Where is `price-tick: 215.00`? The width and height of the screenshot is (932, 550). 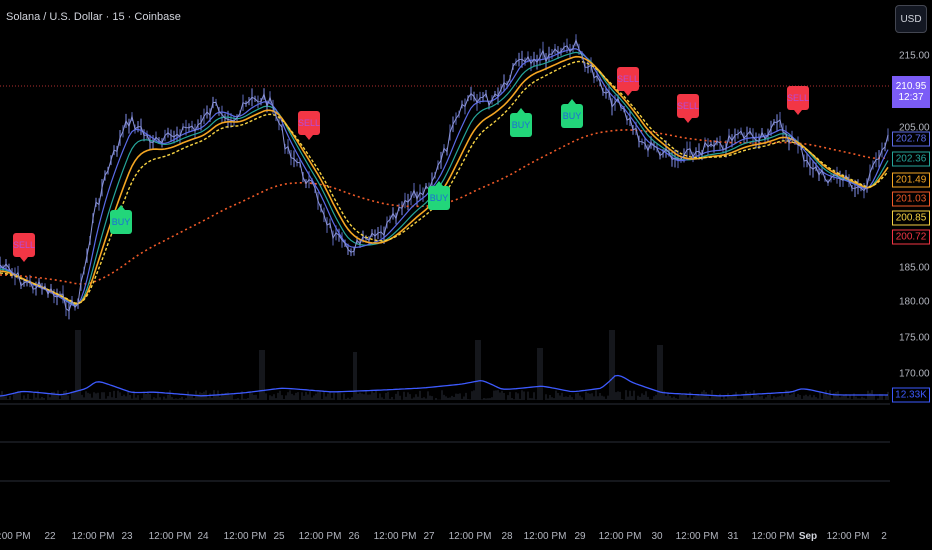
price-tick: 215.00 is located at coordinates (914, 56).